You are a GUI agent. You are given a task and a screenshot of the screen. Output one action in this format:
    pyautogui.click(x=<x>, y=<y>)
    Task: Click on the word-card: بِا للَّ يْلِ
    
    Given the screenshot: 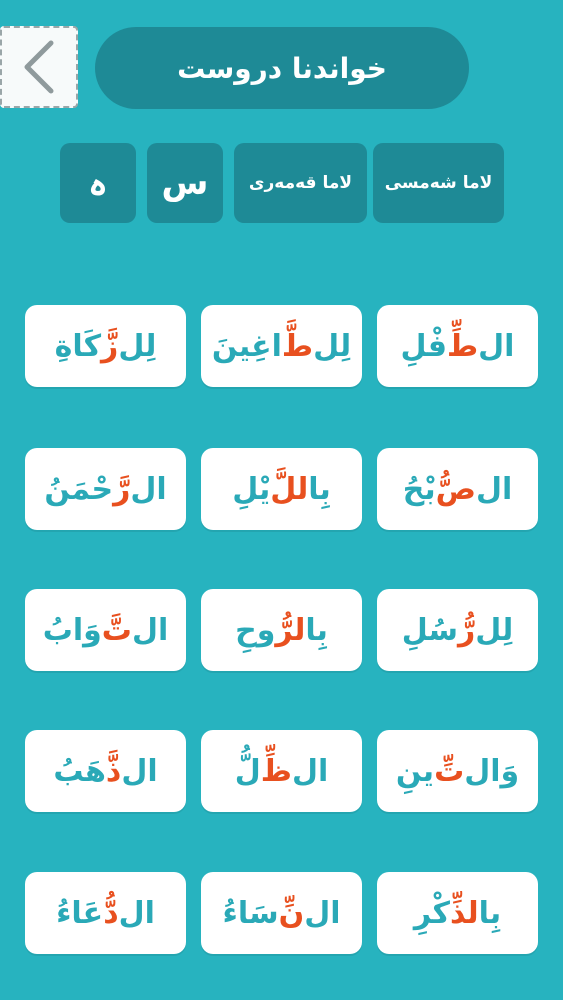 What is the action you would take?
    pyautogui.click(x=281, y=489)
    